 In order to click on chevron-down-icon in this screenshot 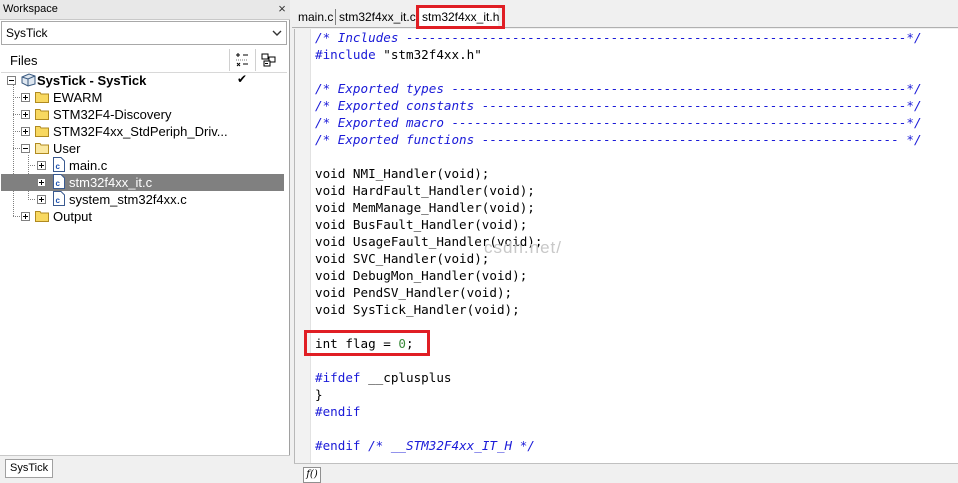, I will do `click(277, 33)`.